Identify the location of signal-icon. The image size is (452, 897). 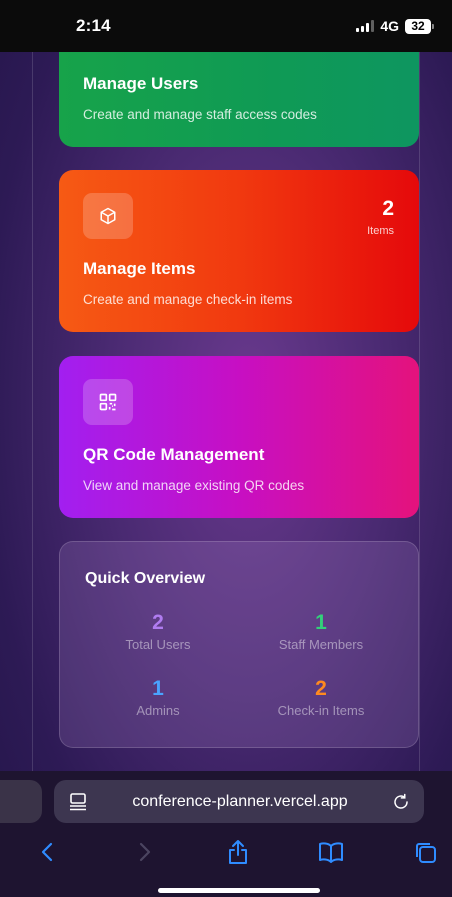
(365, 26).